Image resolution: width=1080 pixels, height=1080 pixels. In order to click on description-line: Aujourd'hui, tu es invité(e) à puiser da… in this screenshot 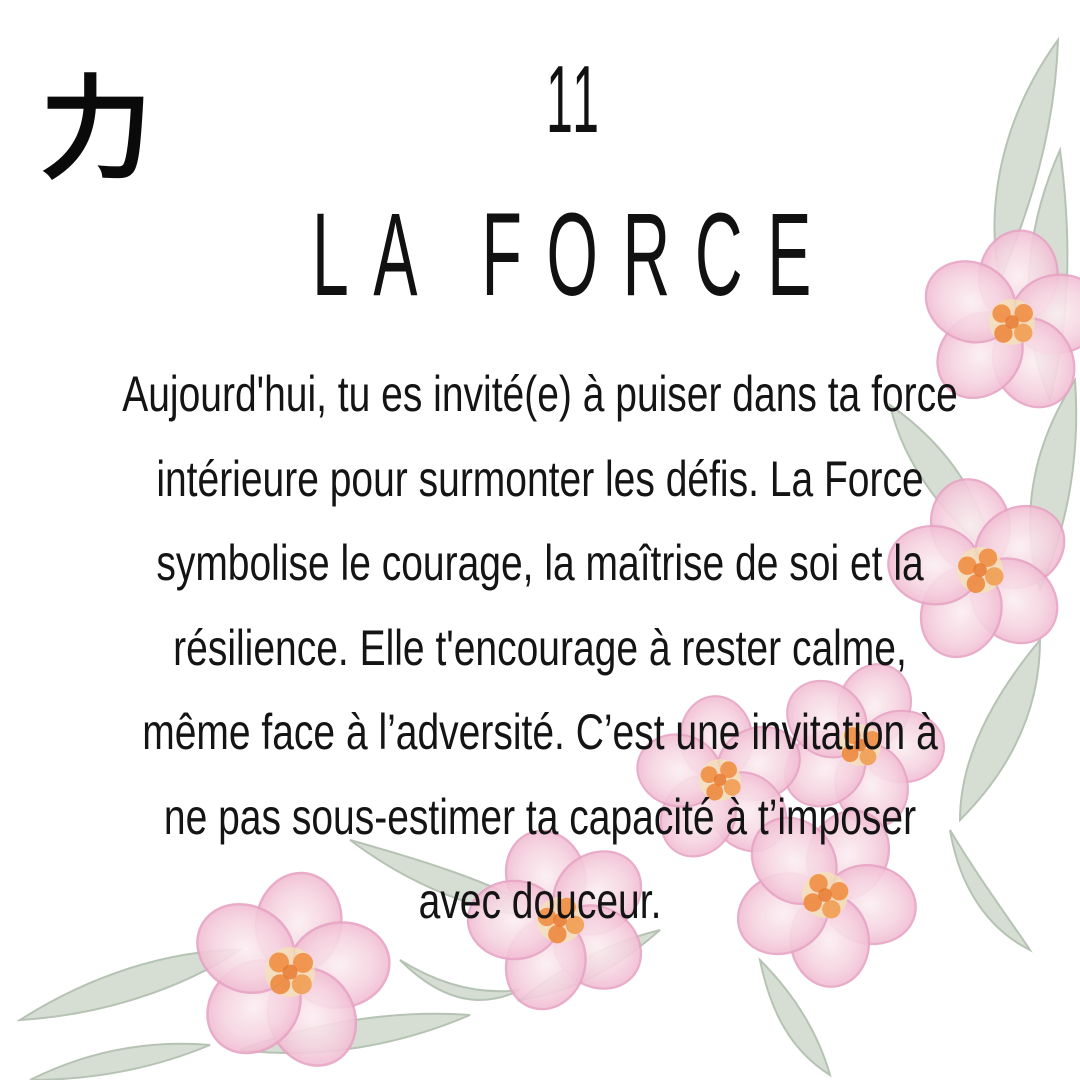, I will do `click(540, 394)`.